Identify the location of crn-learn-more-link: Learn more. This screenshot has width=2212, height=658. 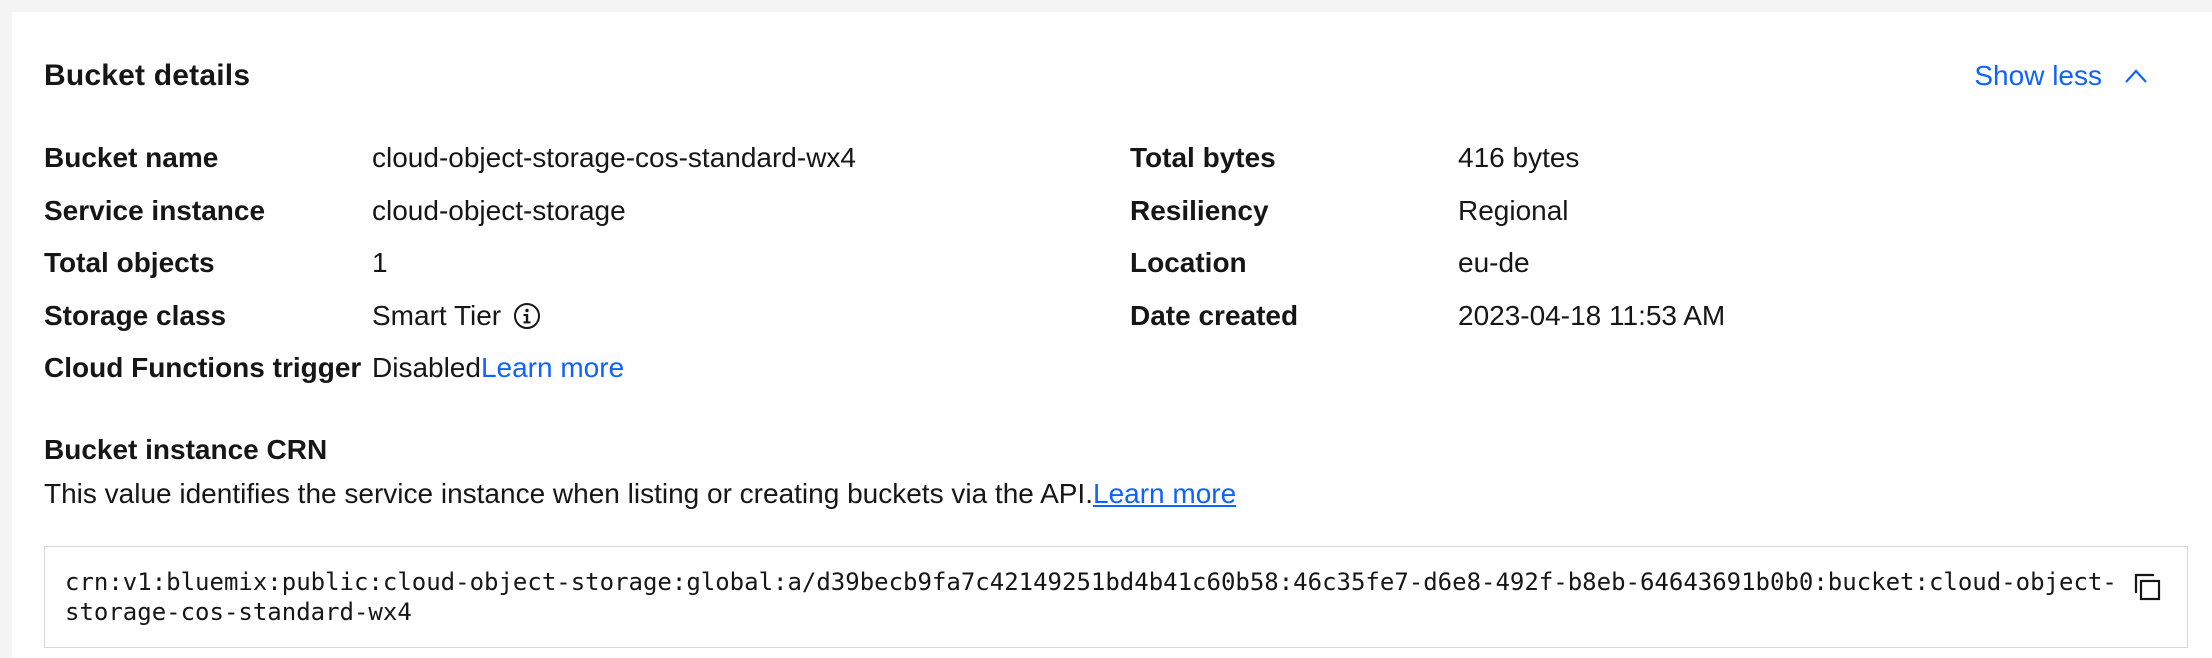
(1164, 494).